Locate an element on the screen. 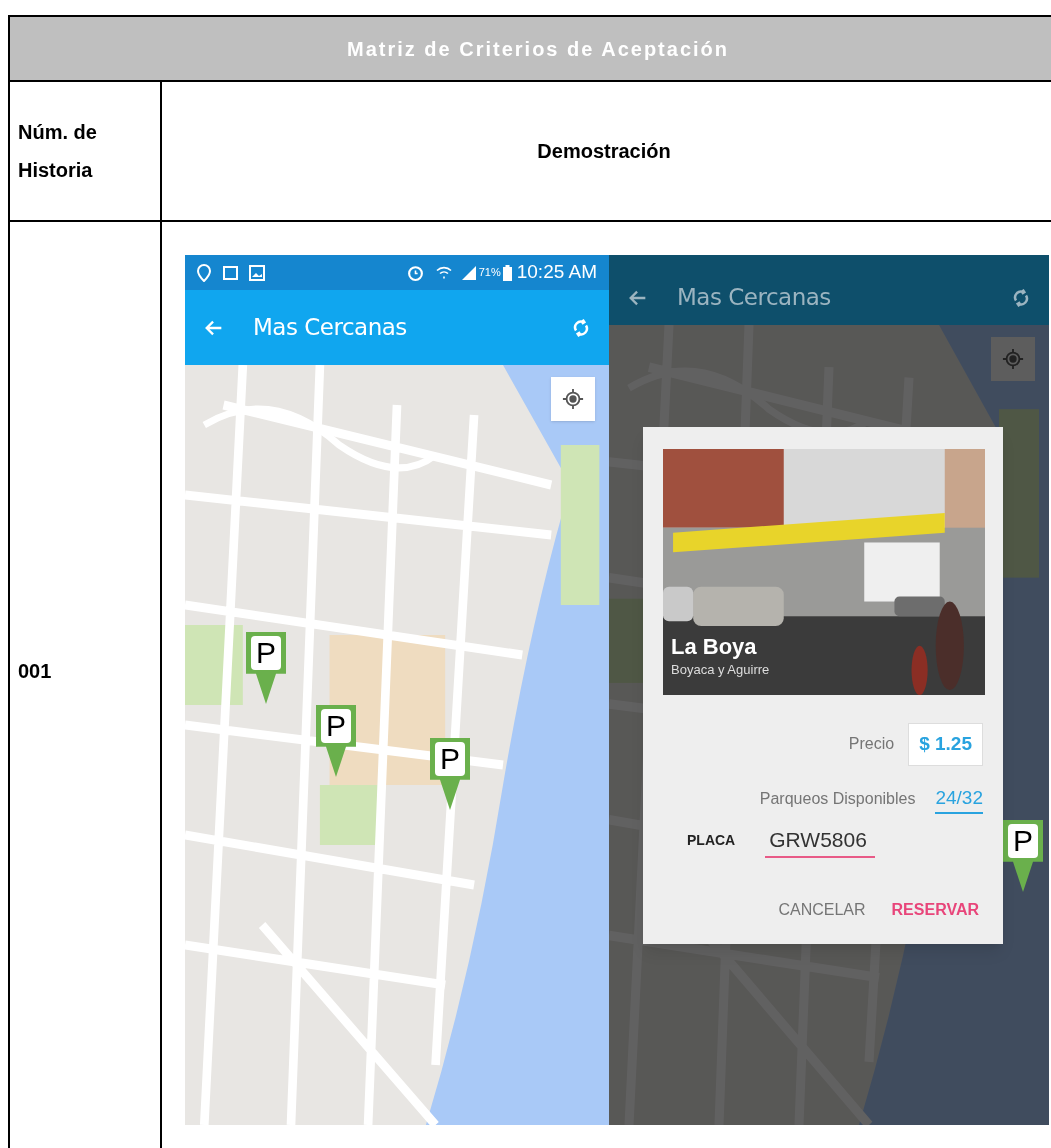  table-title: Matriz de Criterios de Aceptación is located at coordinates (530, 48).